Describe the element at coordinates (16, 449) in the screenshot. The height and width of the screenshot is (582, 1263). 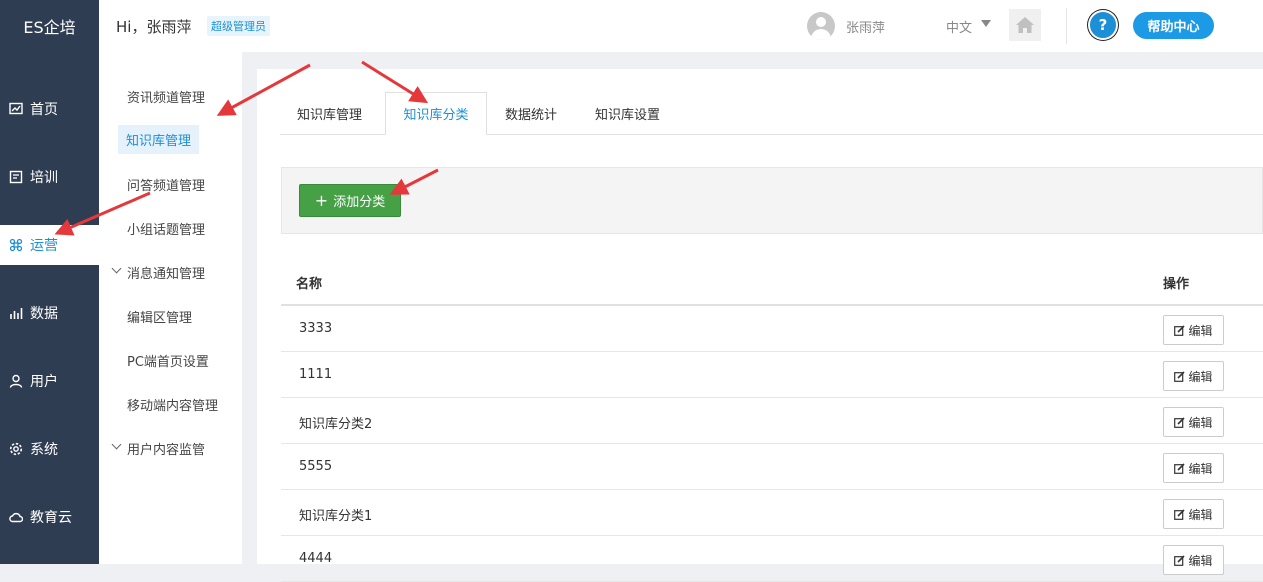
I see `gear-icon` at that location.